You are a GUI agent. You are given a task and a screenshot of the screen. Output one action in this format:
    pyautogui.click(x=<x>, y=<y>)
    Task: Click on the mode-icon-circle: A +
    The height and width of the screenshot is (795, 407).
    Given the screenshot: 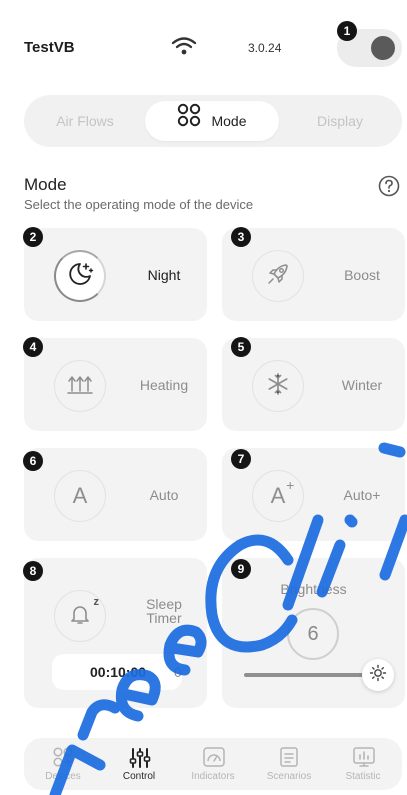 What is the action you would take?
    pyautogui.click(x=278, y=496)
    